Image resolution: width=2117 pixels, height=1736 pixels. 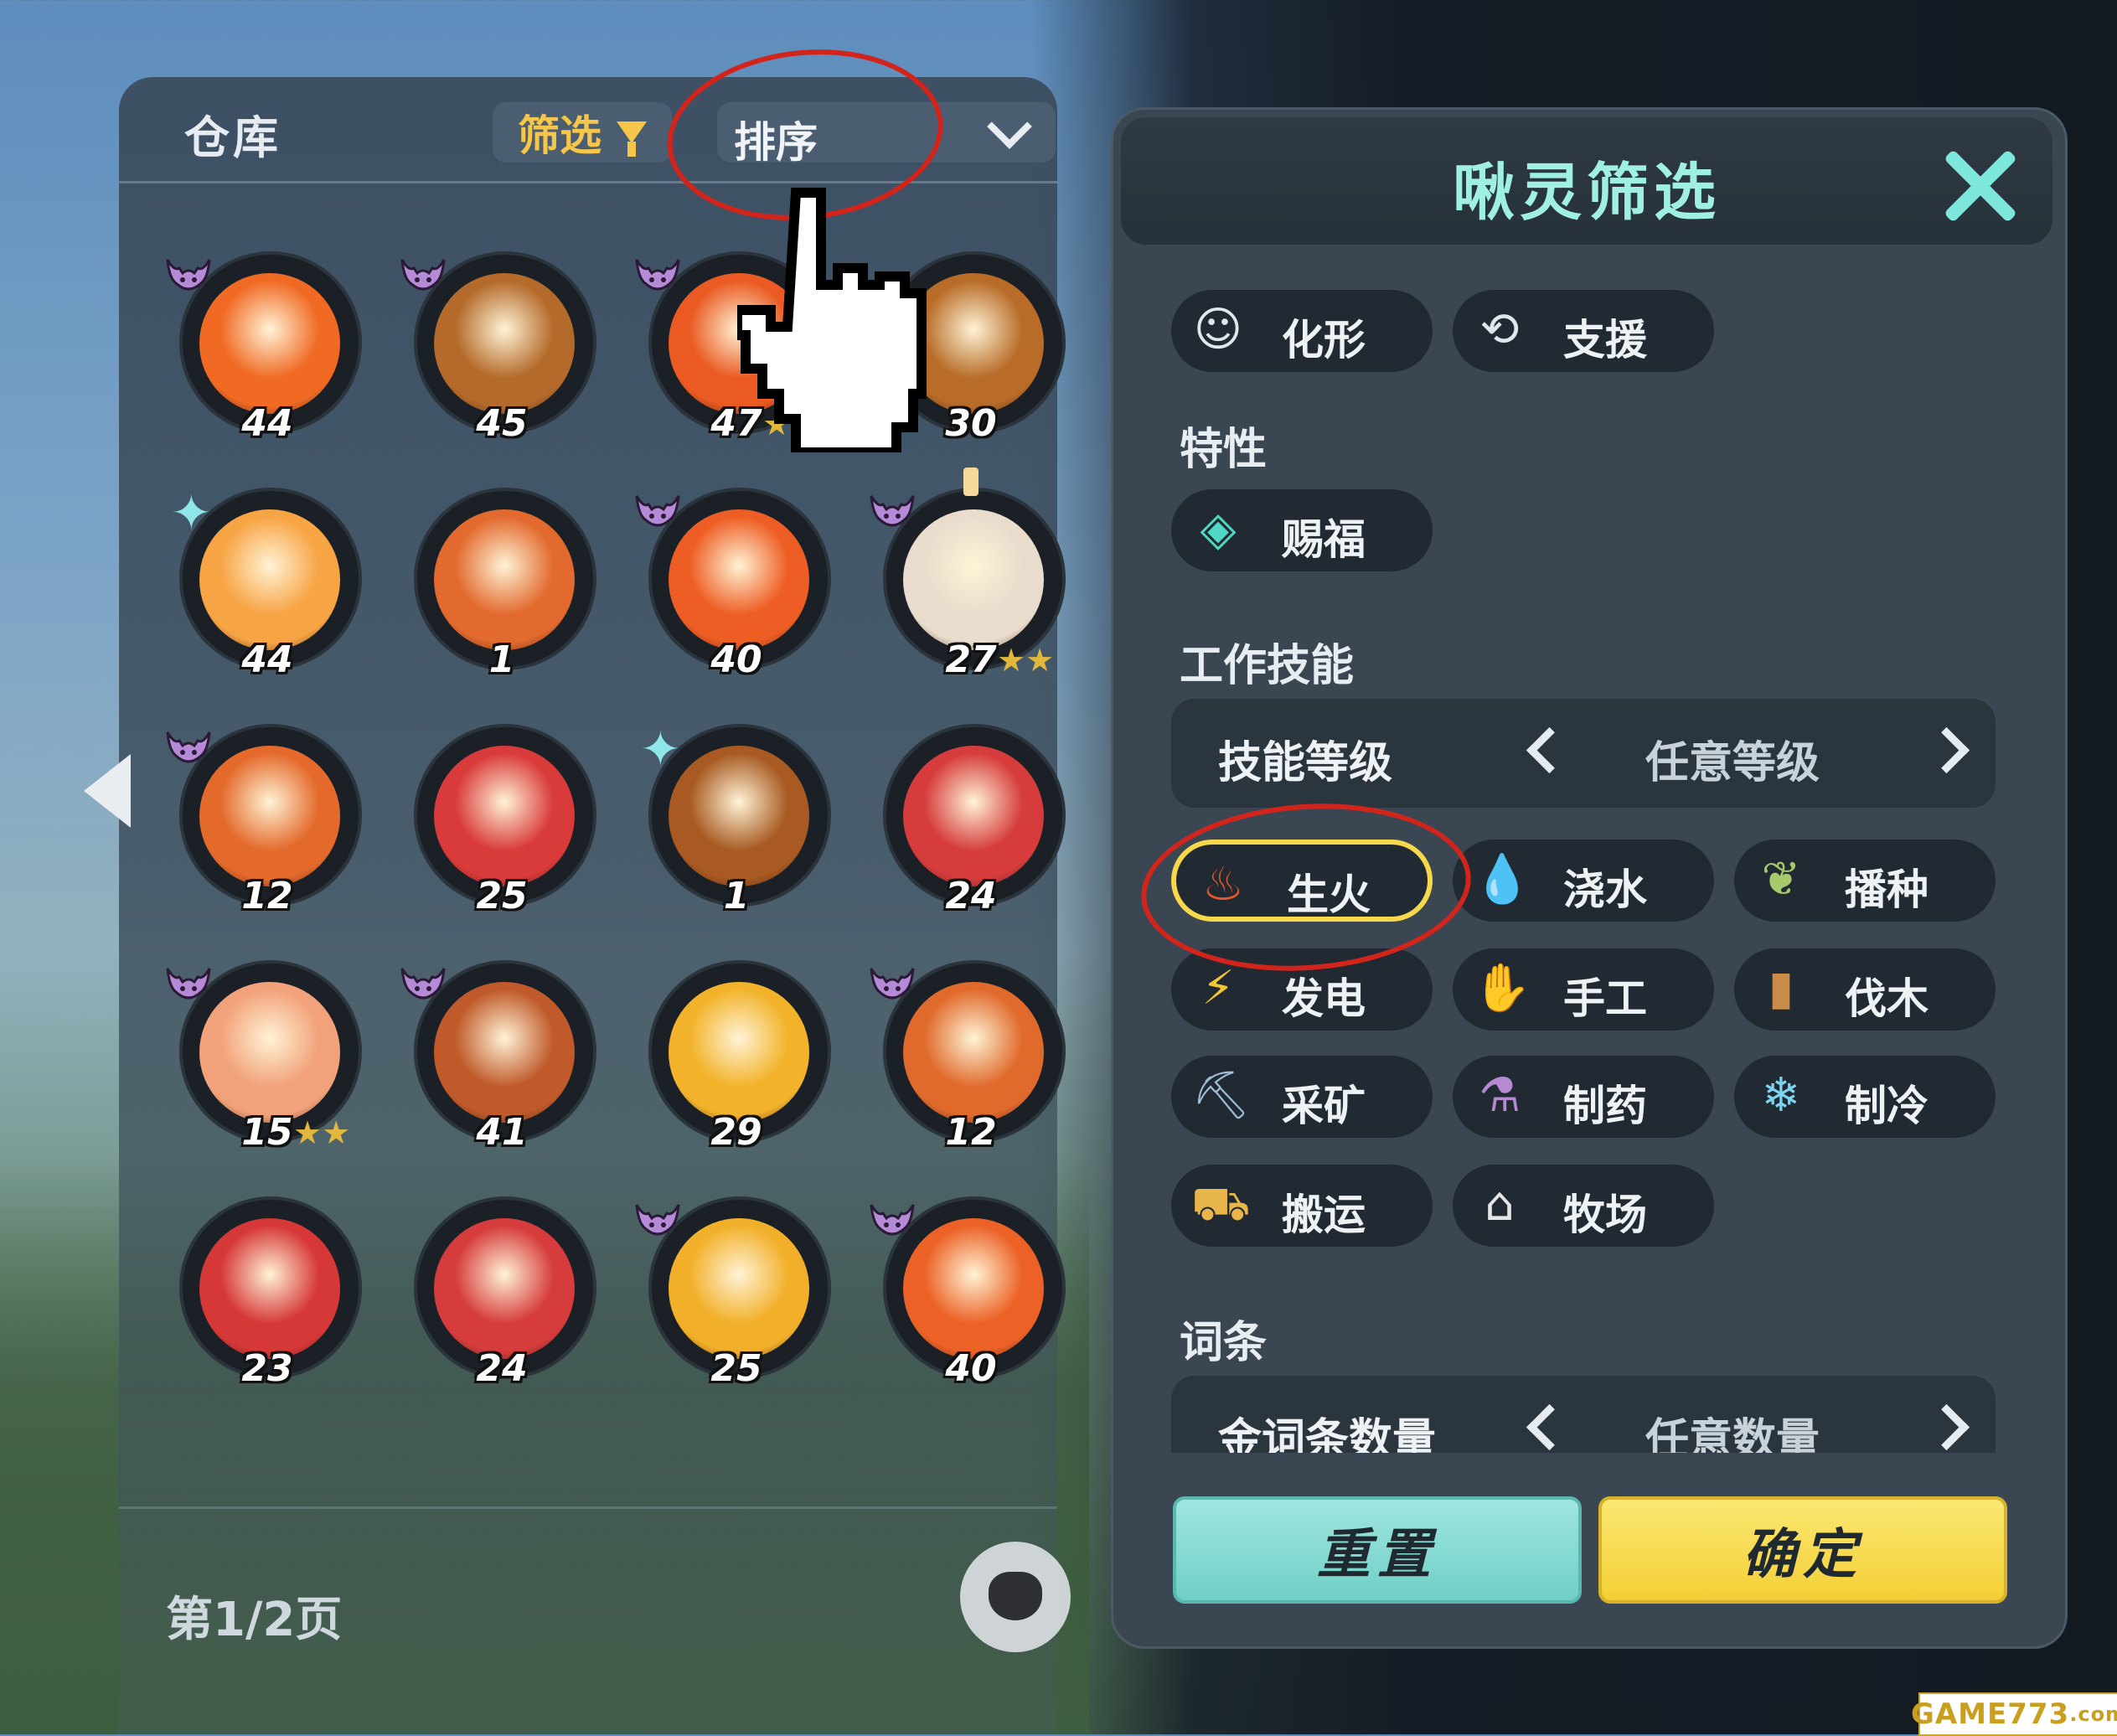 What do you see at coordinates (107, 791) in the screenshot?
I see `prev-page-arrow-icon` at bounding box center [107, 791].